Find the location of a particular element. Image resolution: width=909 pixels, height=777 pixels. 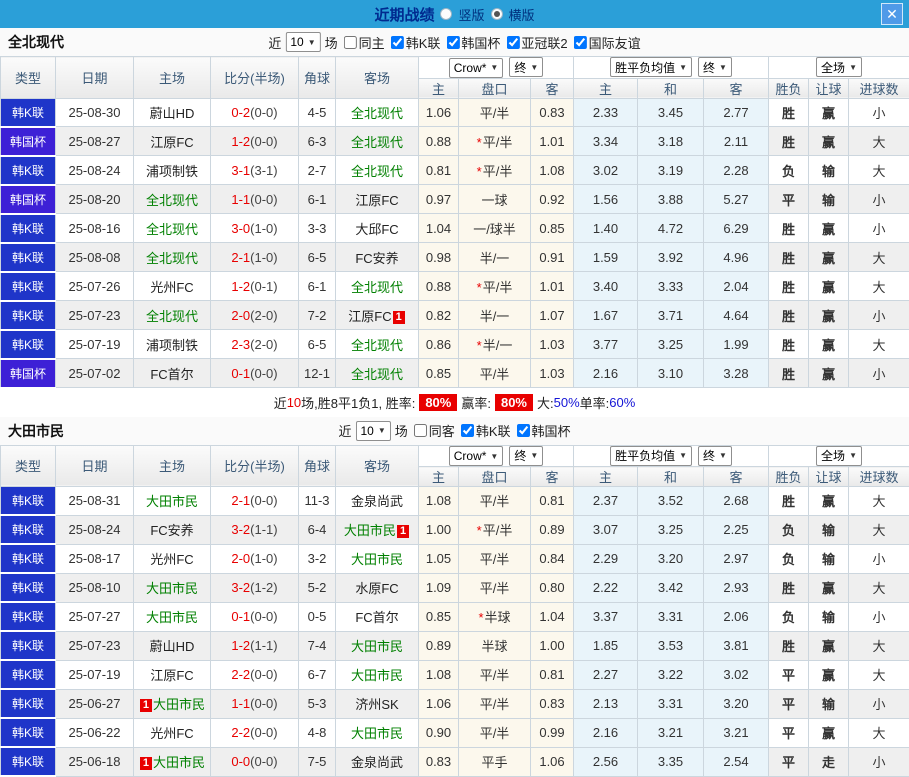

cell-handicap-line: *半球 is located at coordinates (495, 616).